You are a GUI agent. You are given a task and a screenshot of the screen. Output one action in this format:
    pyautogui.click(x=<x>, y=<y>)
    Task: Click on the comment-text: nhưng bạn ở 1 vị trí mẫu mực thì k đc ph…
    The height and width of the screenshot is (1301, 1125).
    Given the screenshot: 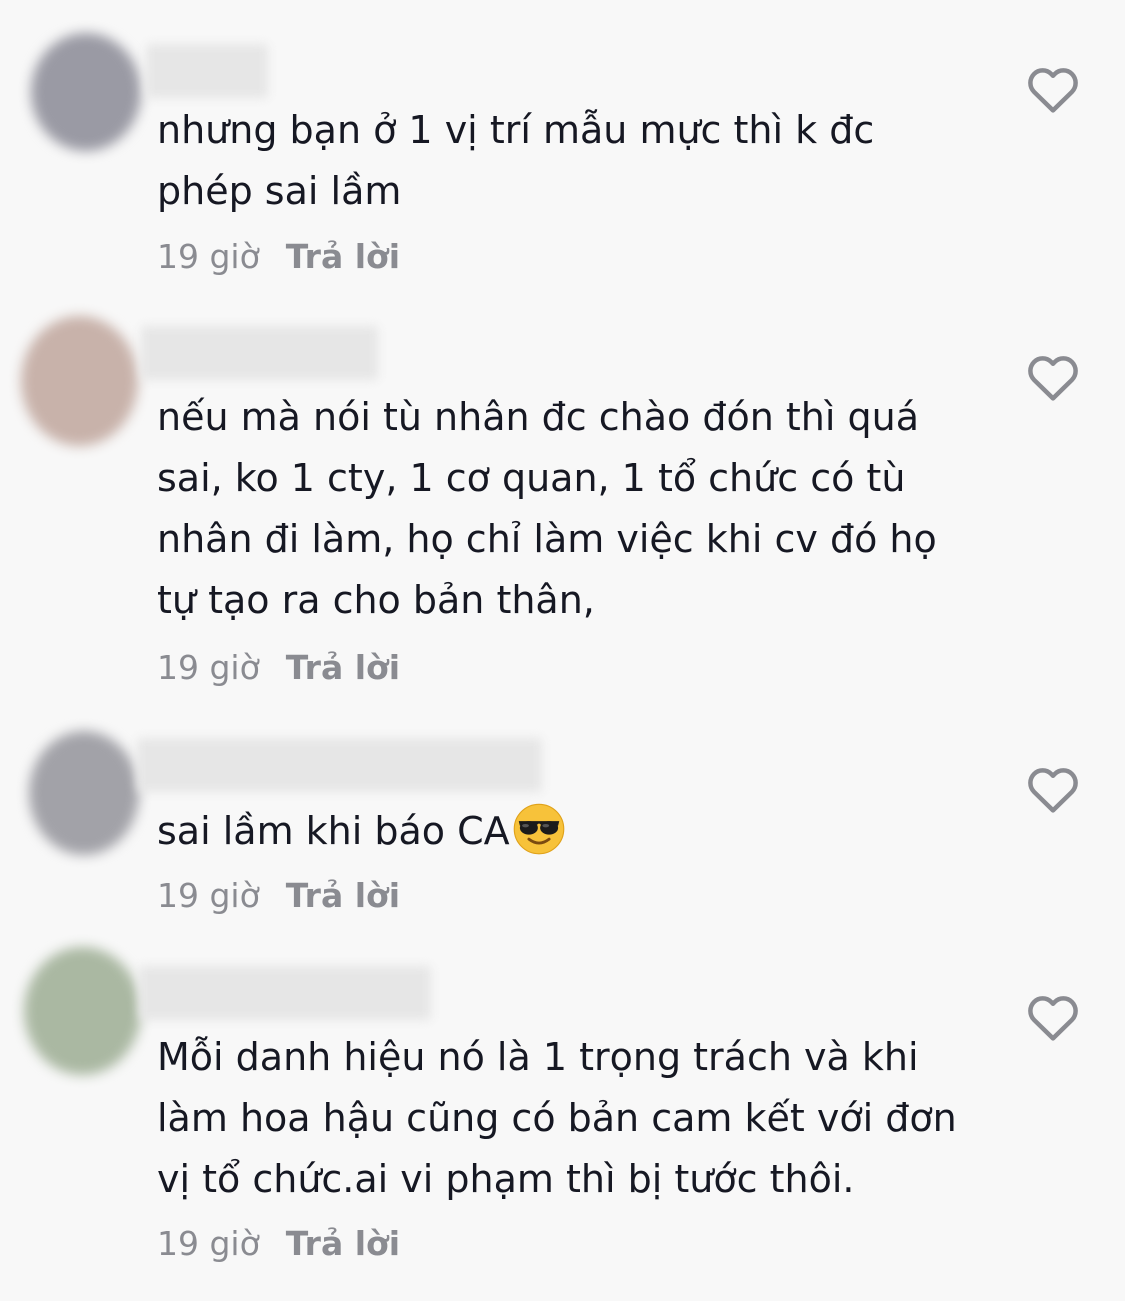 What is the action you would take?
    pyautogui.click(x=516, y=160)
    